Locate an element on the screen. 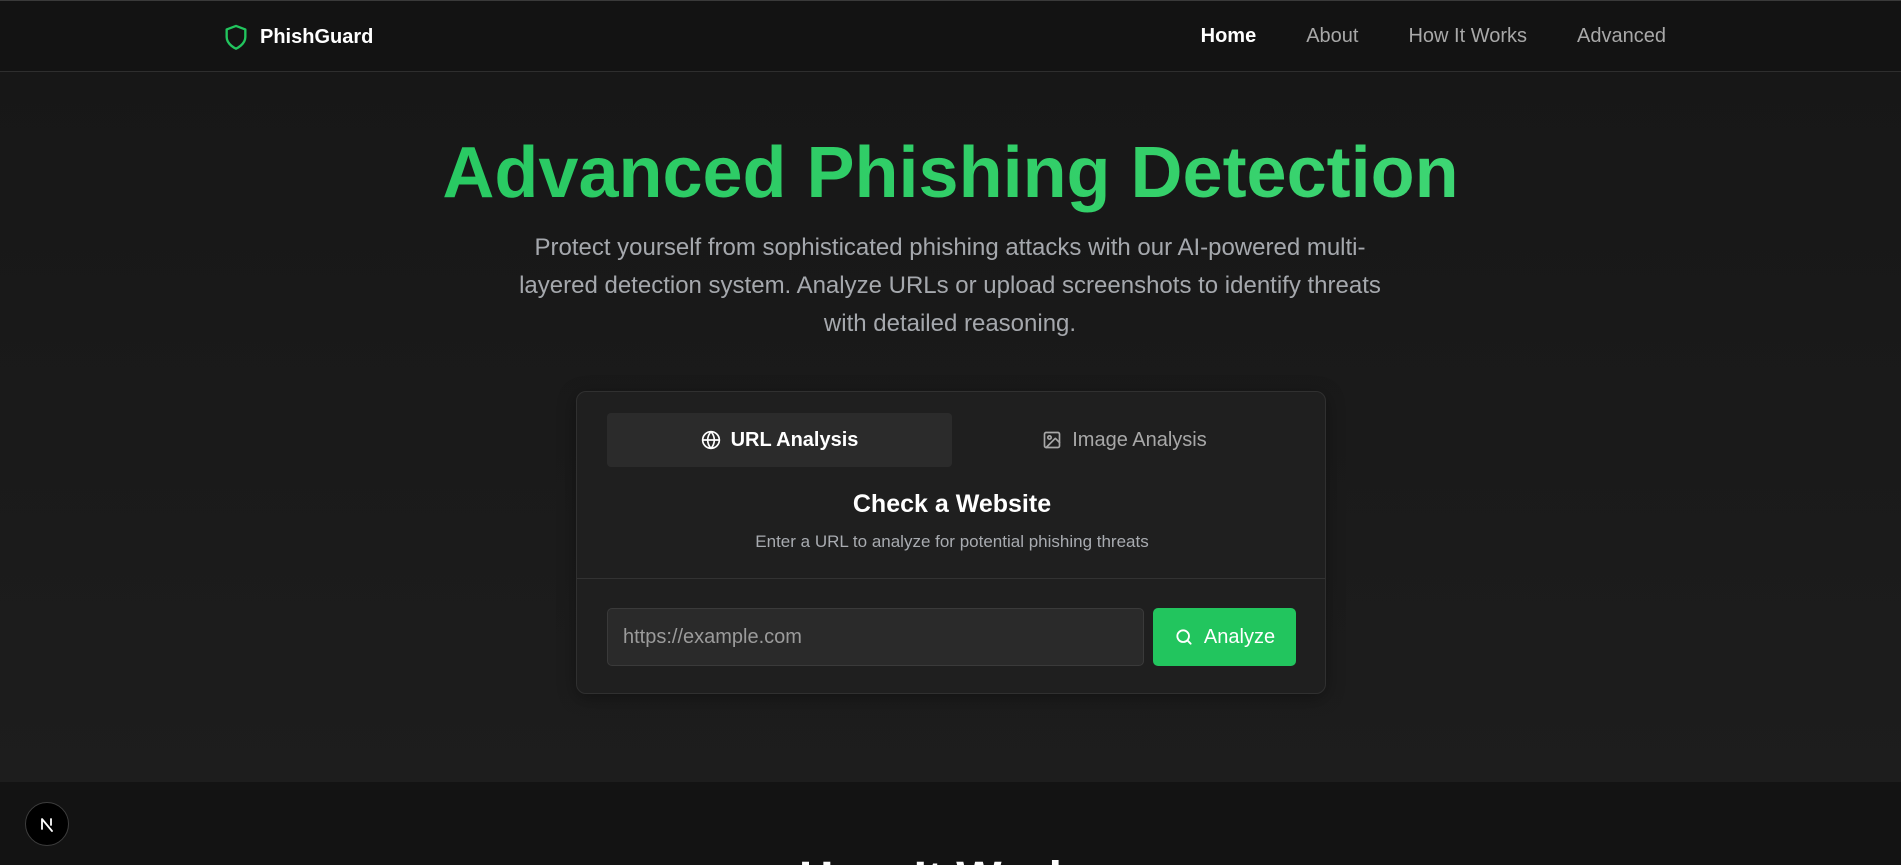  tab-url-analysis: URL Analysis is located at coordinates (779, 440).